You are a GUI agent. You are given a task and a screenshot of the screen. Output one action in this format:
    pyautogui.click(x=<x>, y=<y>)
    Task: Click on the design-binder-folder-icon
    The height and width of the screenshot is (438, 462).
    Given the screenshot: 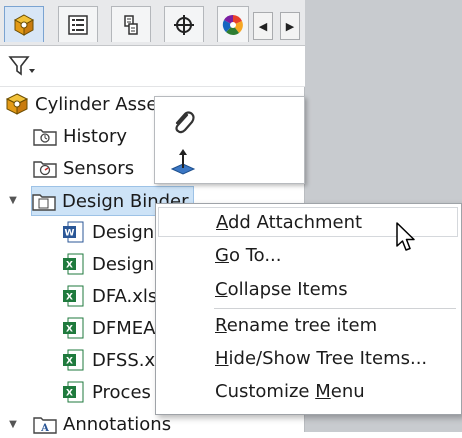 What is the action you would take?
    pyautogui.click(x=44, y=201)
    